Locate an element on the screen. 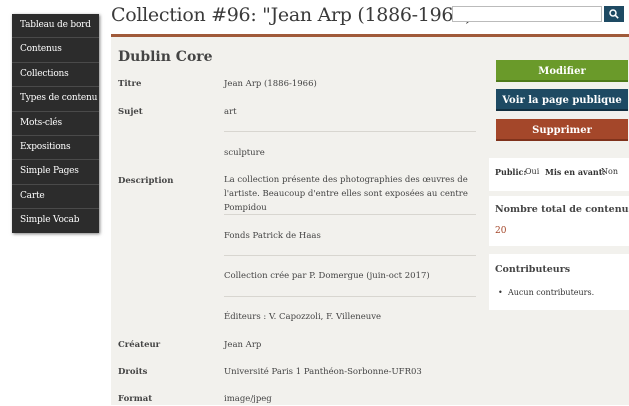  search-input is located at coordinates (527, 14).